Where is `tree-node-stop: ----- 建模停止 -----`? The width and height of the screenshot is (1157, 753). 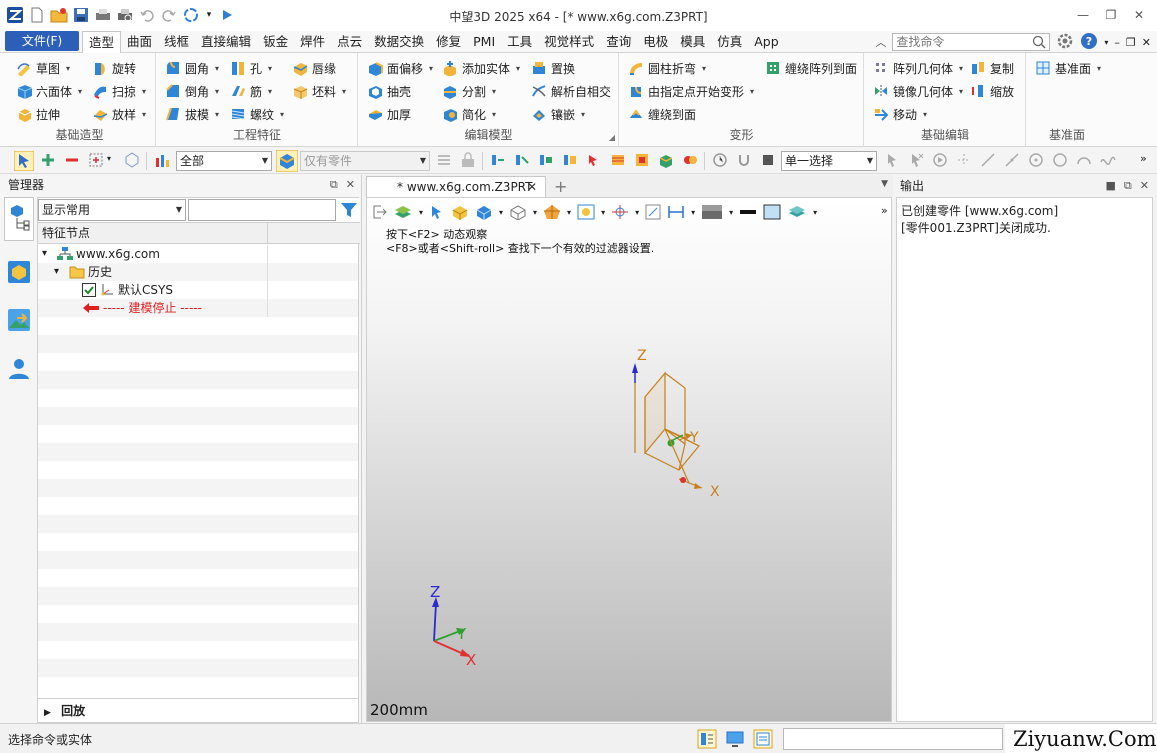
tree-node-stop: ----- 建模停止 ----- is located at coordinates (198, 308).